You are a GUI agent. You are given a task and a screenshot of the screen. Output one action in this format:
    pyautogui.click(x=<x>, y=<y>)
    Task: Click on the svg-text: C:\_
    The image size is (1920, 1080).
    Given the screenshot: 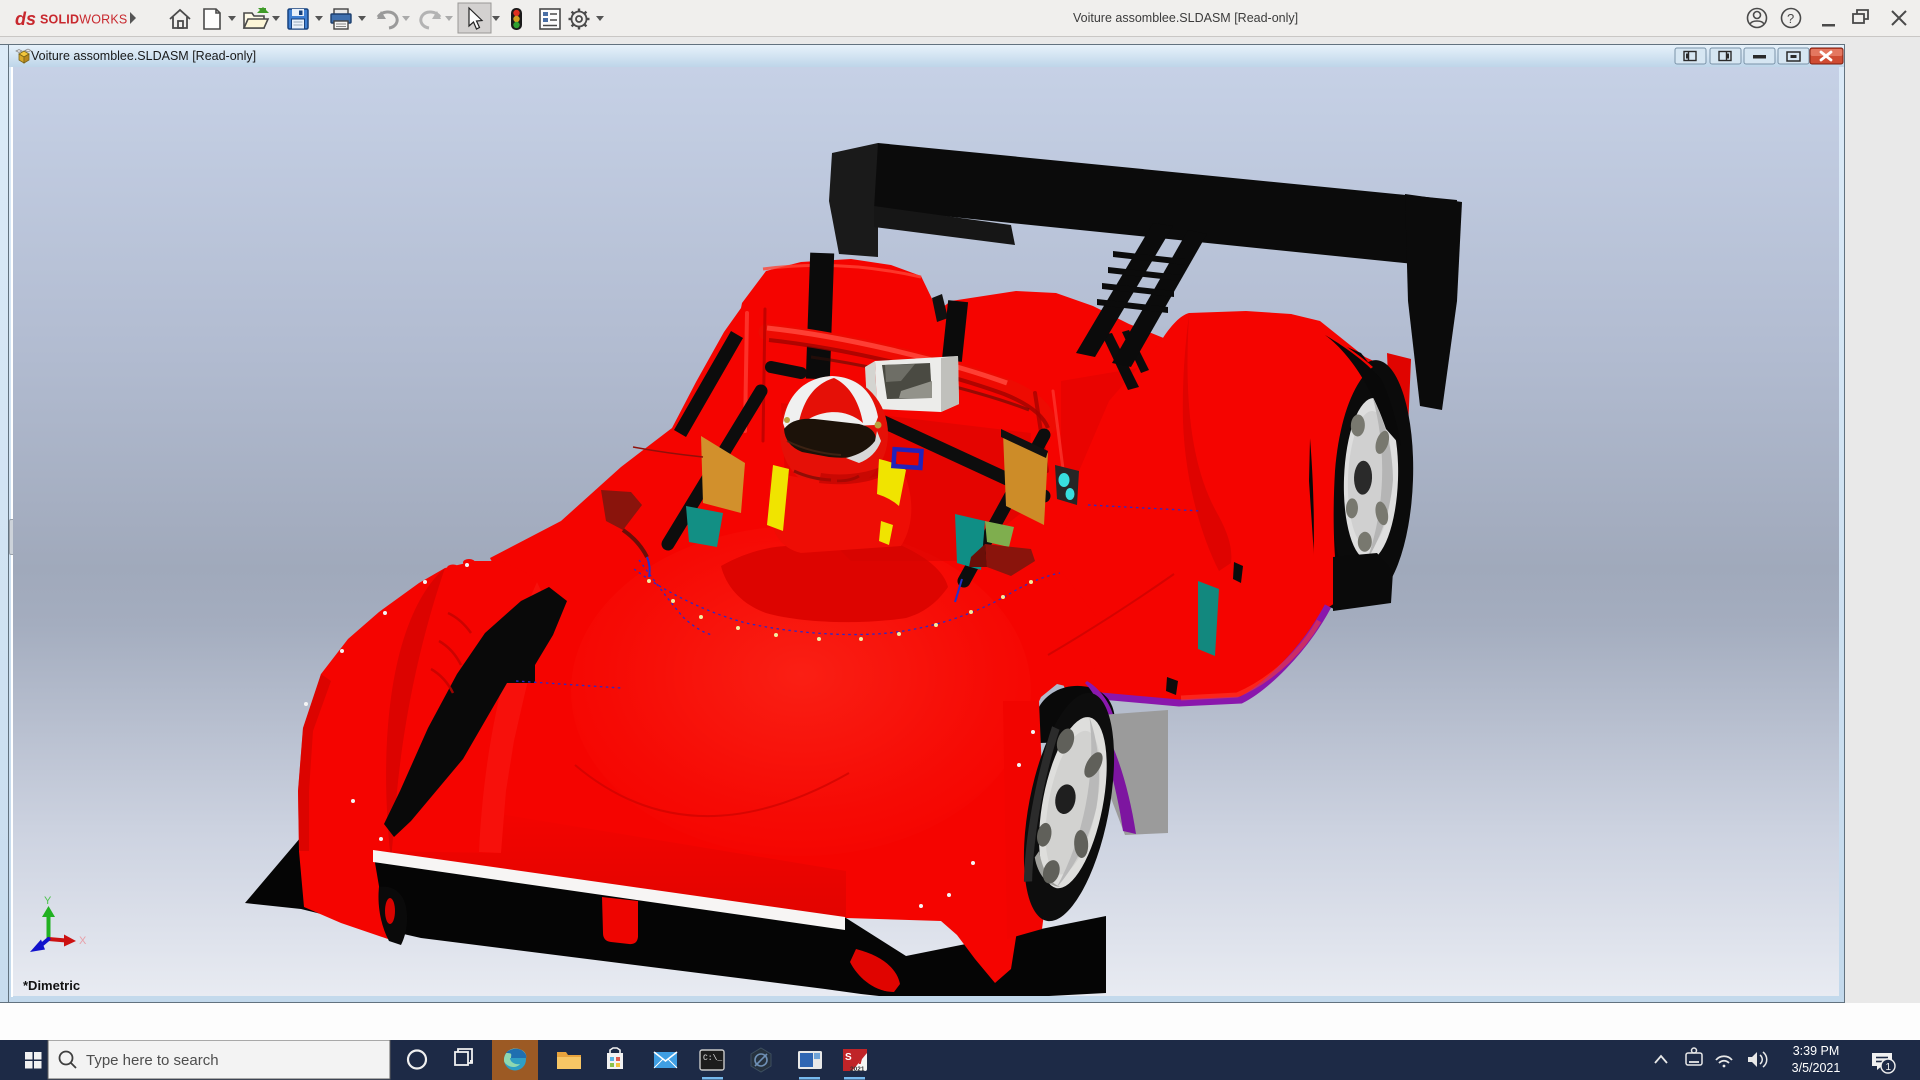 What is the action you would take?
    pyautogui.click(x=712, y=1058)
    